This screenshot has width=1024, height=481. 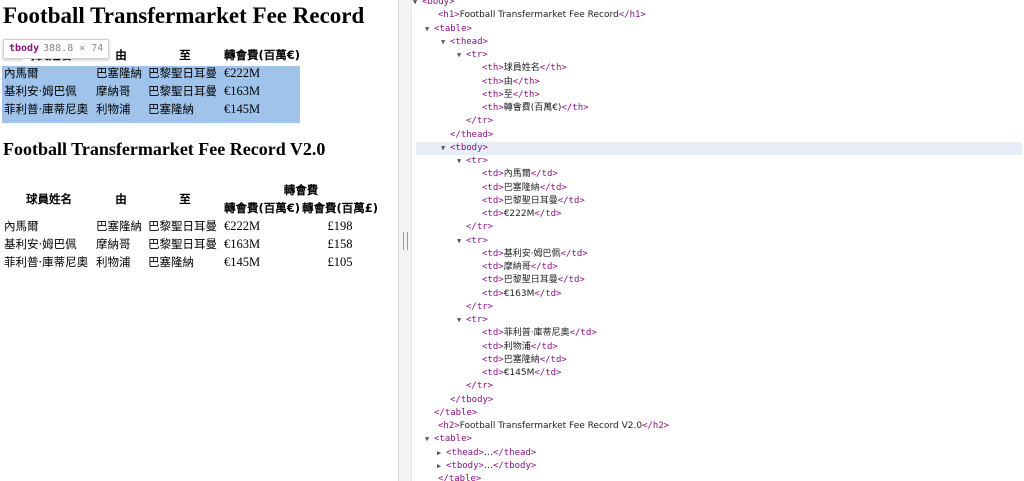 I want to click on table1-cell: 菲利普·庫蒂尼奧, so click(x=46, y=109).